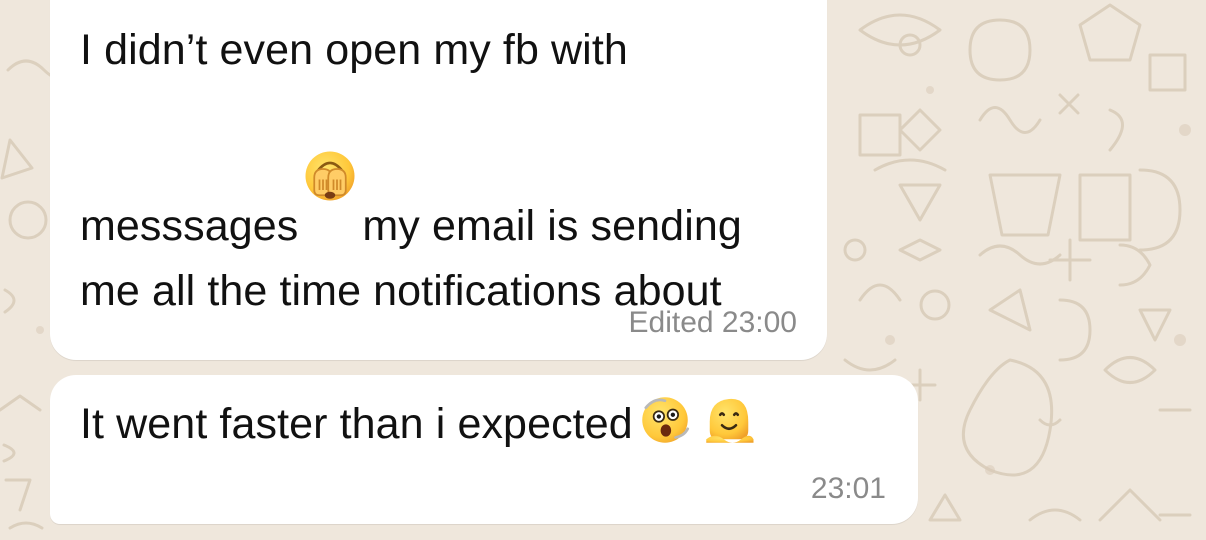 This screenshot has width=1206, height=540. I want to click on edited-label: Edited, so click(671, 322).